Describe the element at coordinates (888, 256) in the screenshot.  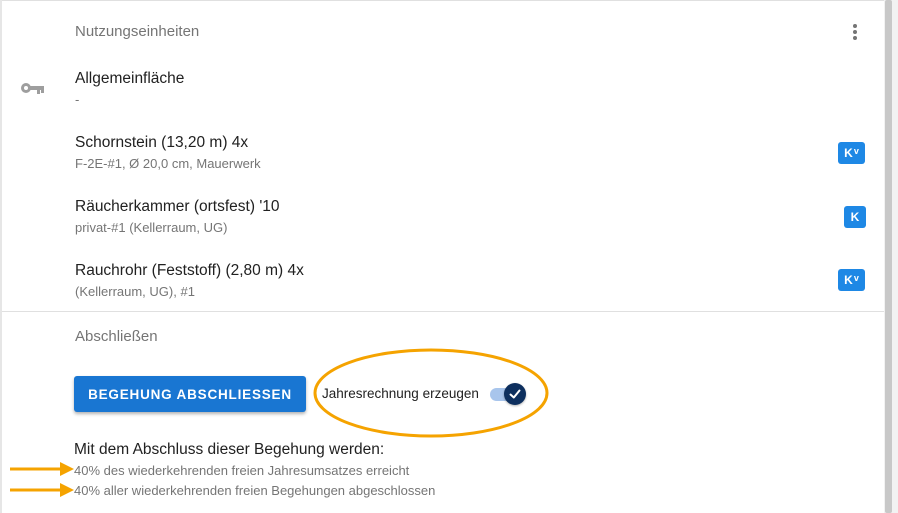
I see `scrollbar` at that location.